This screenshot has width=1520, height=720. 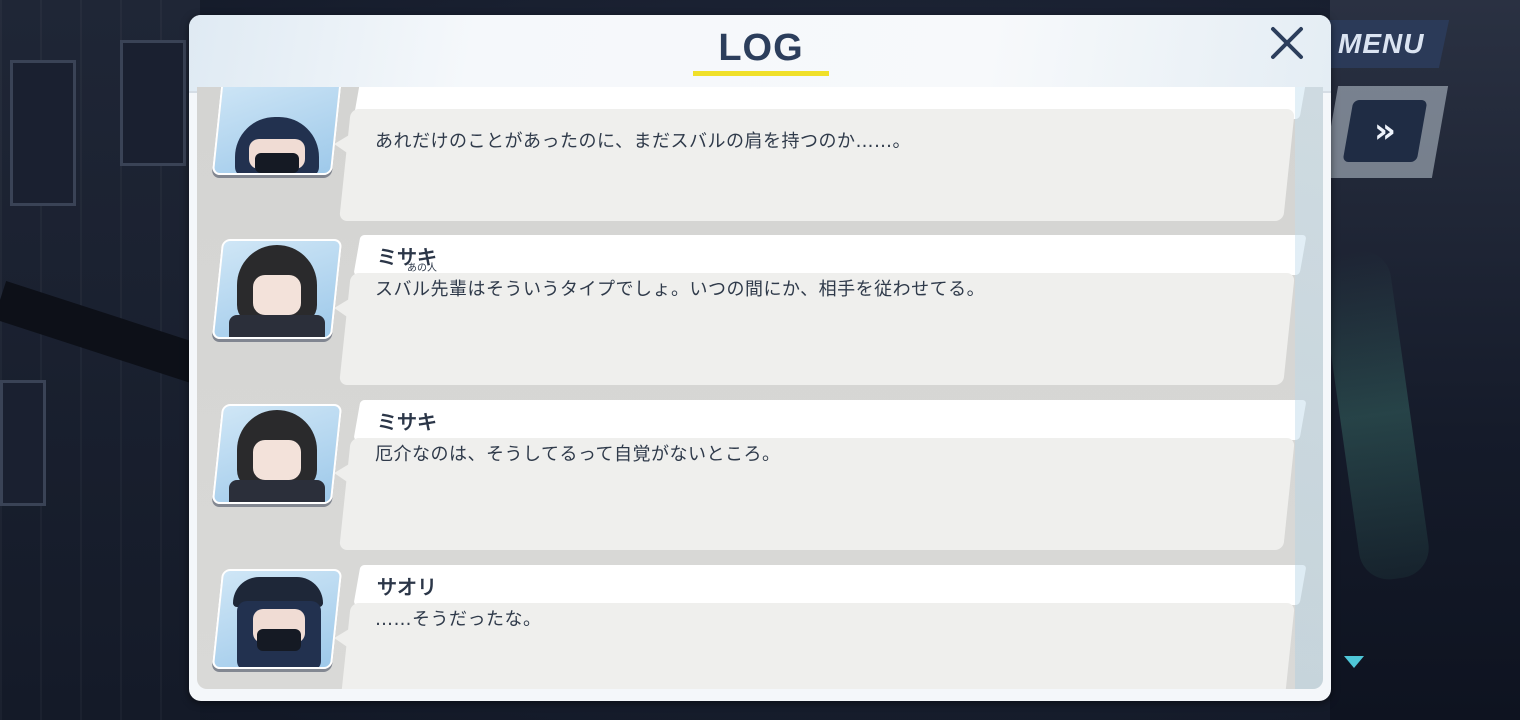 What do you see at coordinates (817, 165) in the screenshot?
I see `message-bubble` at bounding box center [817, 165].